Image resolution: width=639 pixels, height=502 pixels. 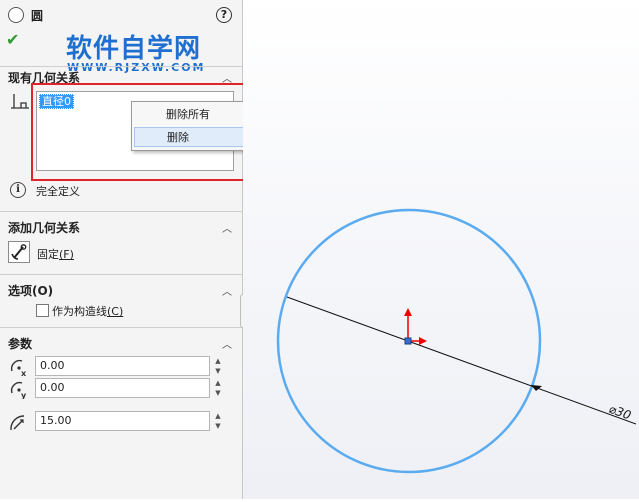 I want to click on options-header: 选项(O), so click(x=30, y=290).